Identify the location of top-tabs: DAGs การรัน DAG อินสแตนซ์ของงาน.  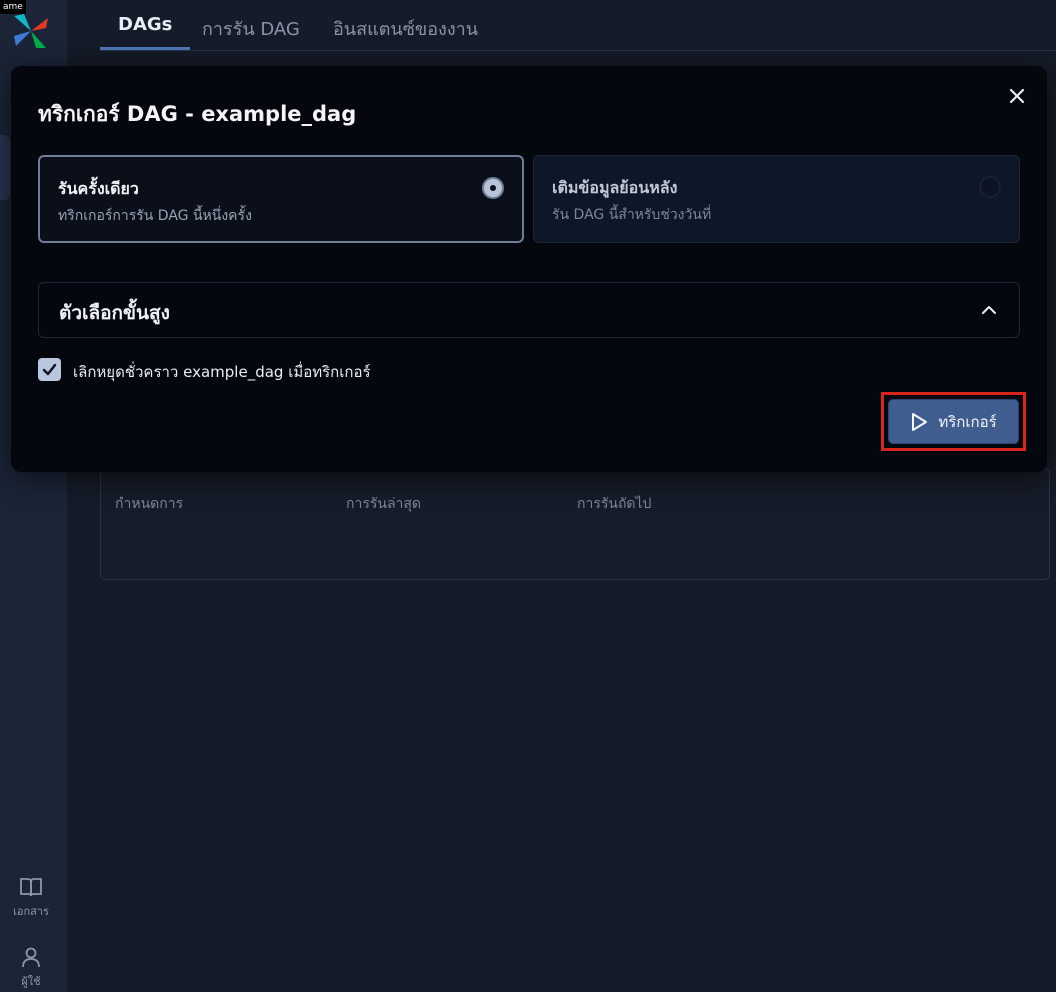
(578, 25).